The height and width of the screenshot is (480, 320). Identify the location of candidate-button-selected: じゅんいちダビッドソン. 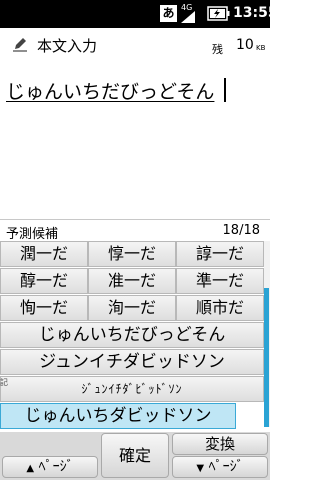
(118, 416).